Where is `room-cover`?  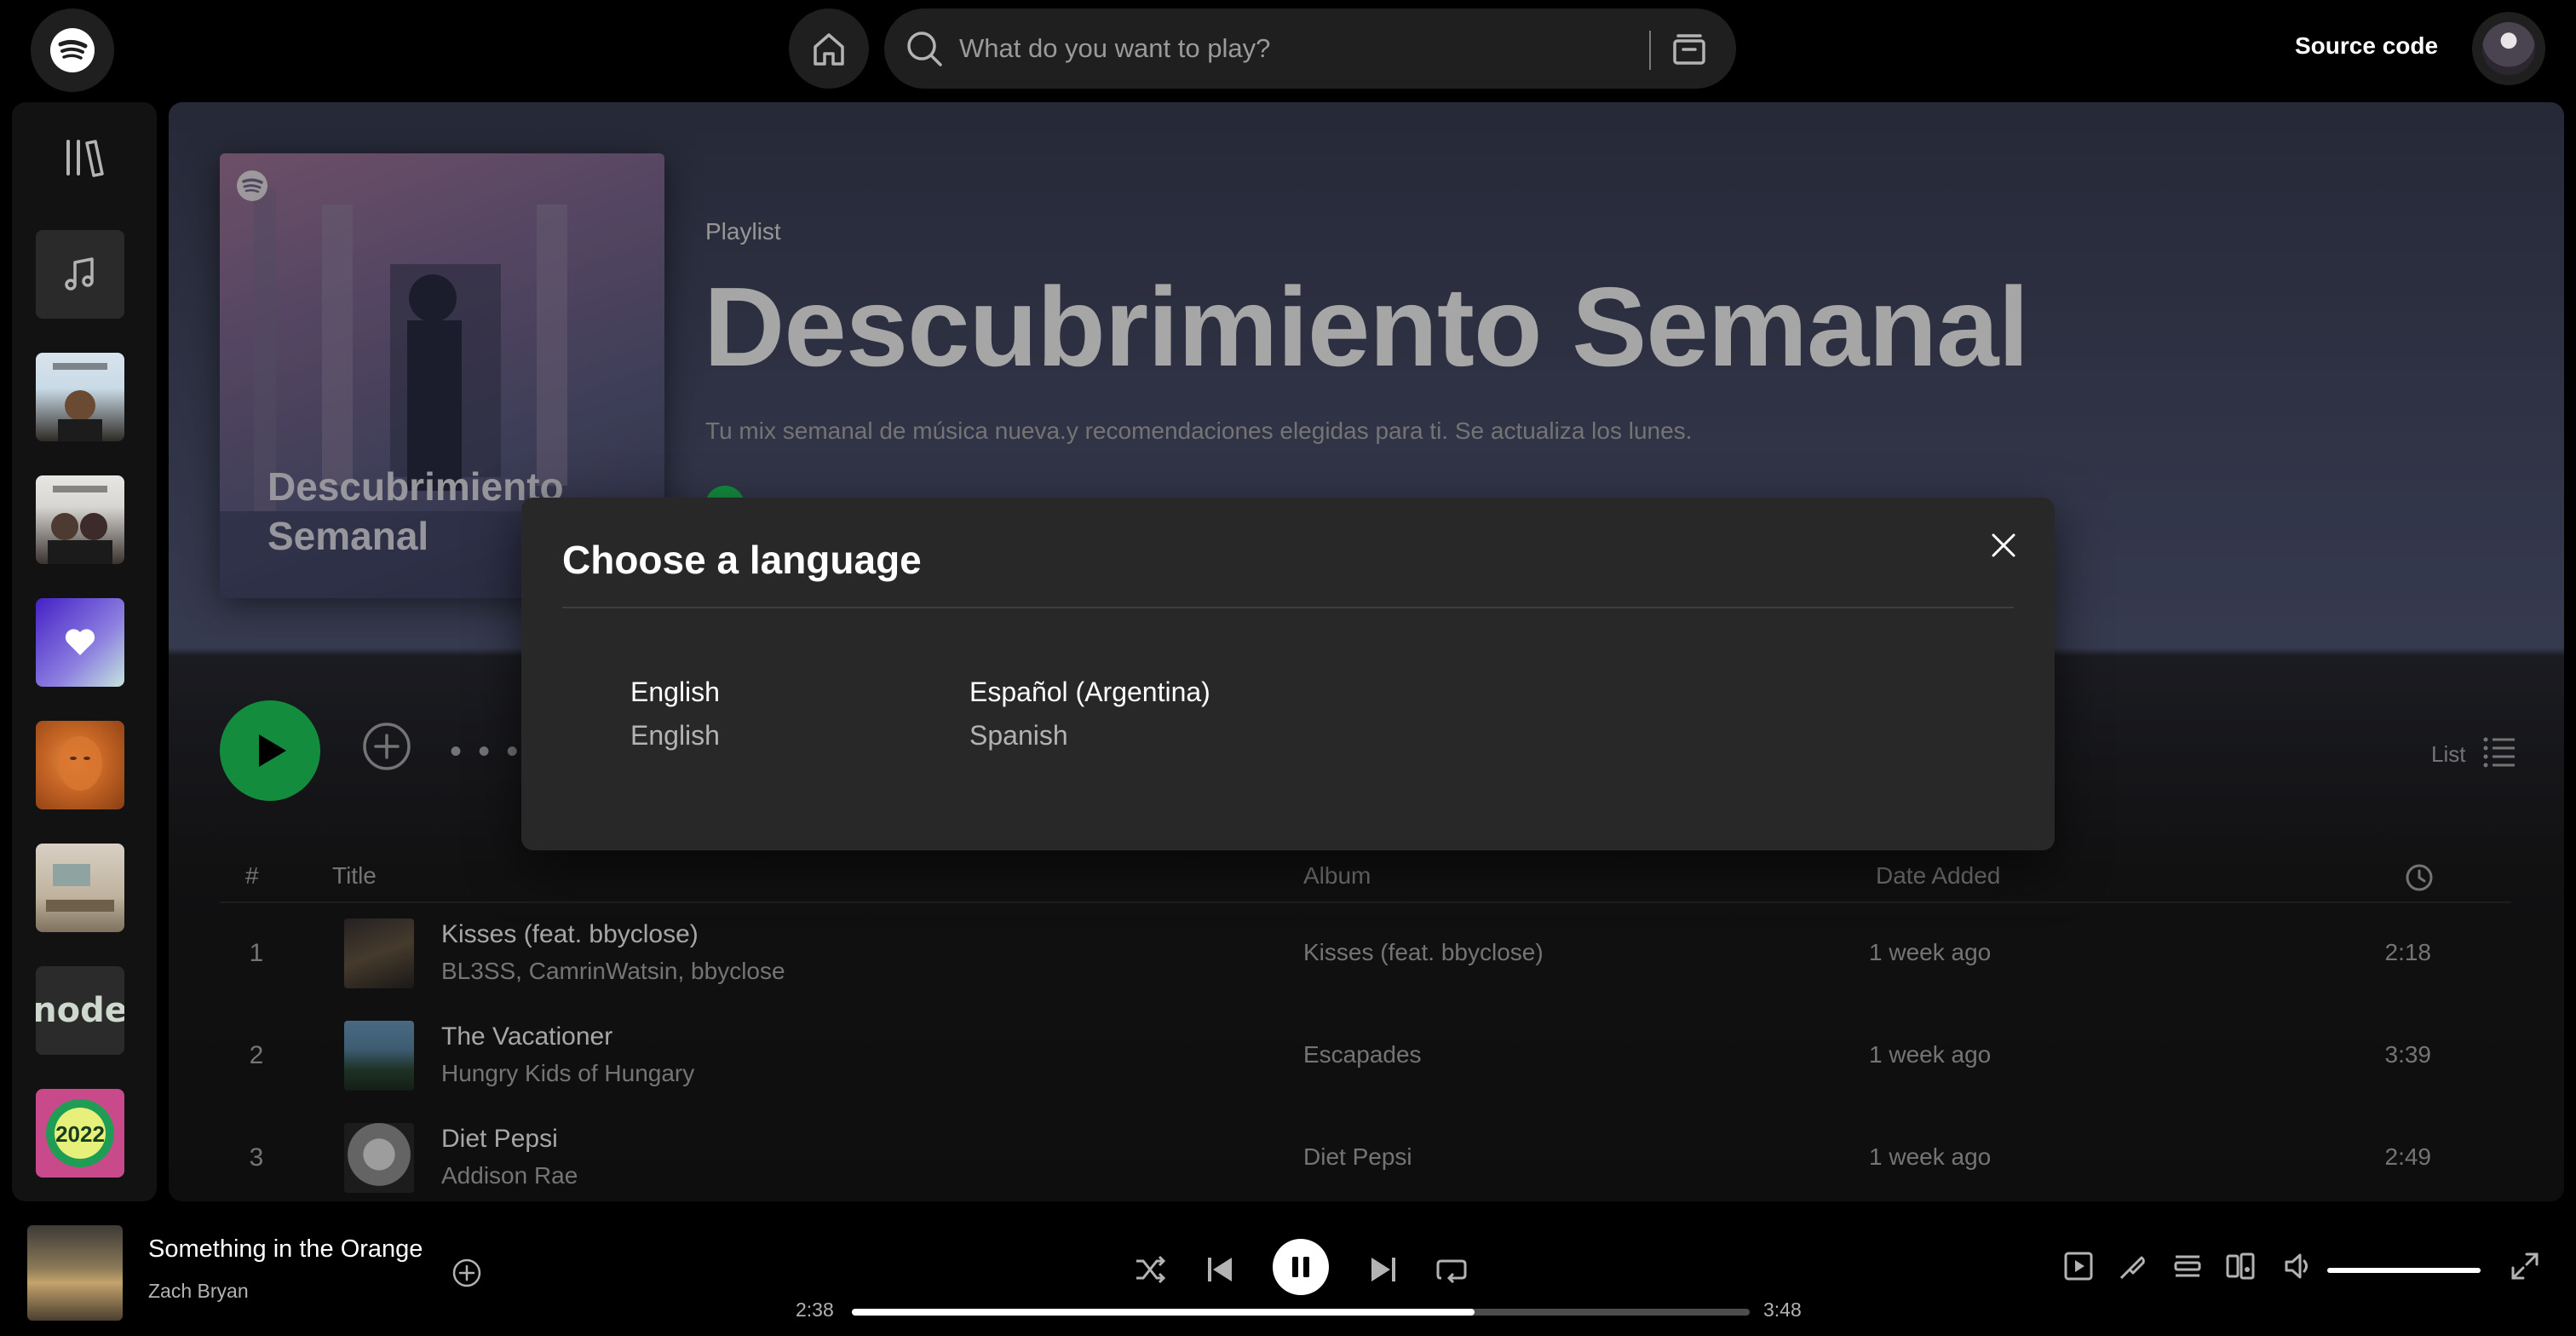 room-cover is located at coordinates (80, 888).